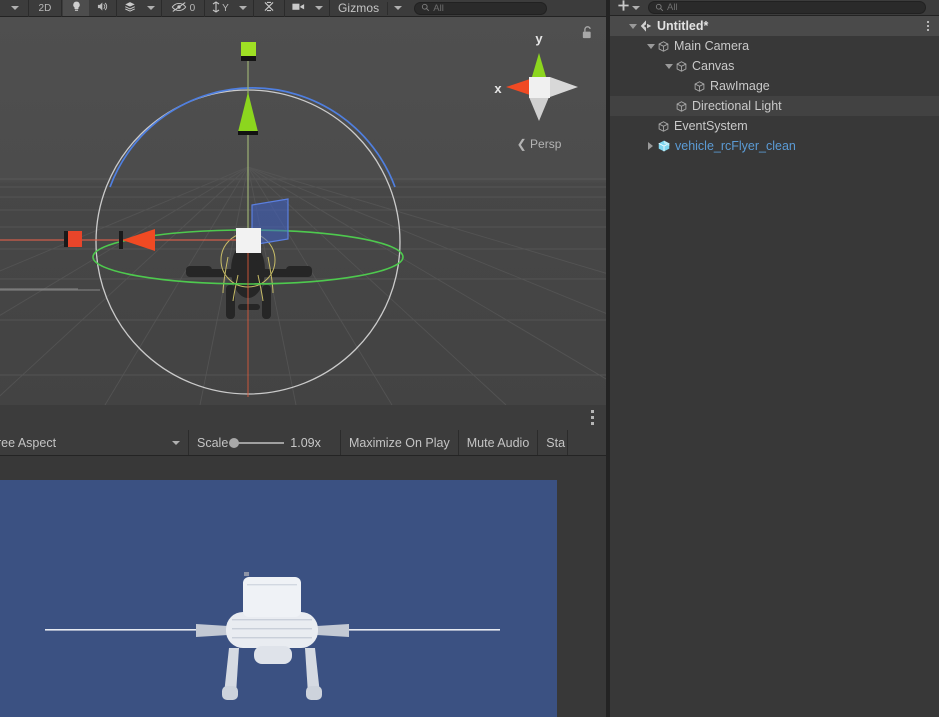 Image resolution: width=939 pixels, height=717 pixels. I want to click on hierarchy-search-input: All, so click(787, 7).